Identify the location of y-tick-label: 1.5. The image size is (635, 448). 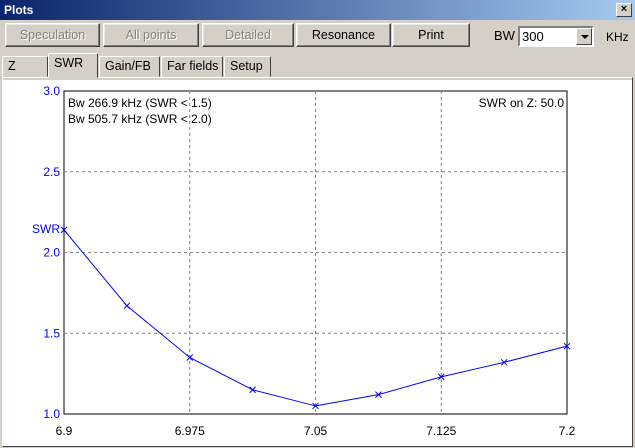
(51, 333).